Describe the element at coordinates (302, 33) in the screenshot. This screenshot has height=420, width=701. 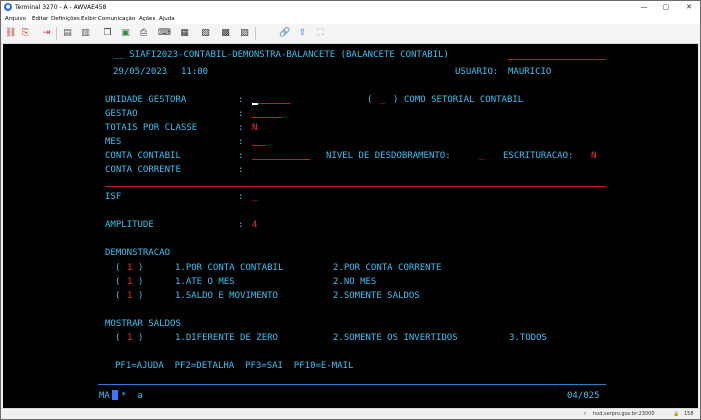
I see `upload-icon: ⇪` at that location.